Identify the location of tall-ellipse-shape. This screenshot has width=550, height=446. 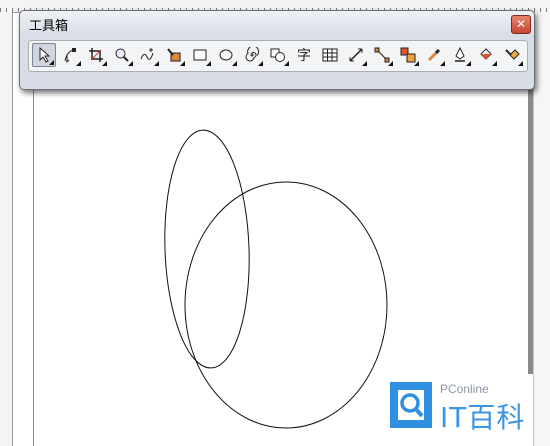
(207, 249).